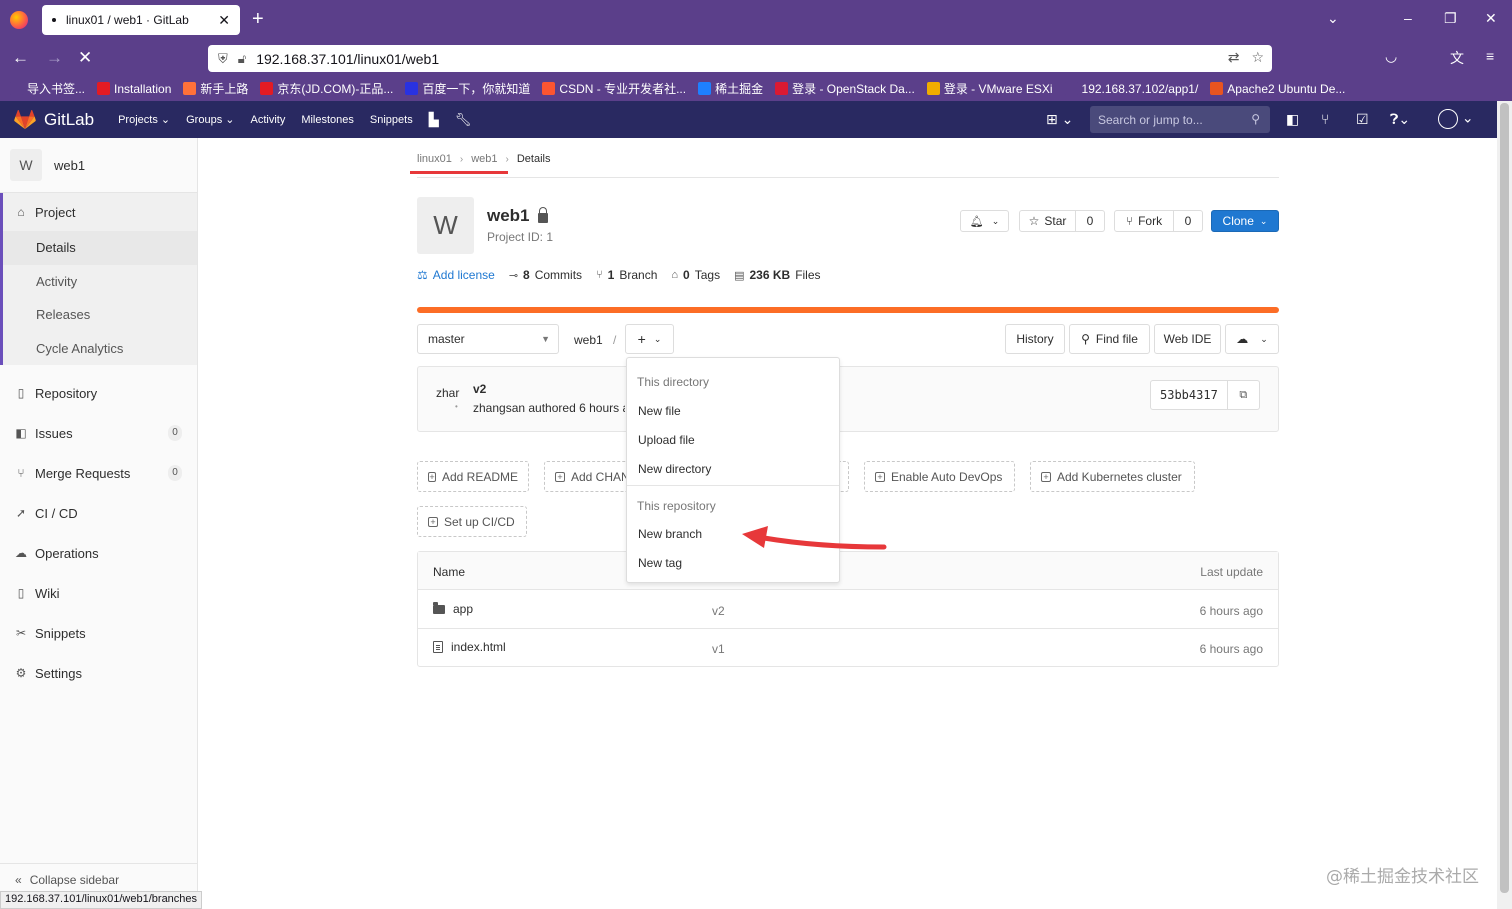 The width and height of the screenshot is (1512, 909). Describe the element at coordinates (1109, 339) in the screenshot. I see `find-file-button: ⚲ Find file` at that location.